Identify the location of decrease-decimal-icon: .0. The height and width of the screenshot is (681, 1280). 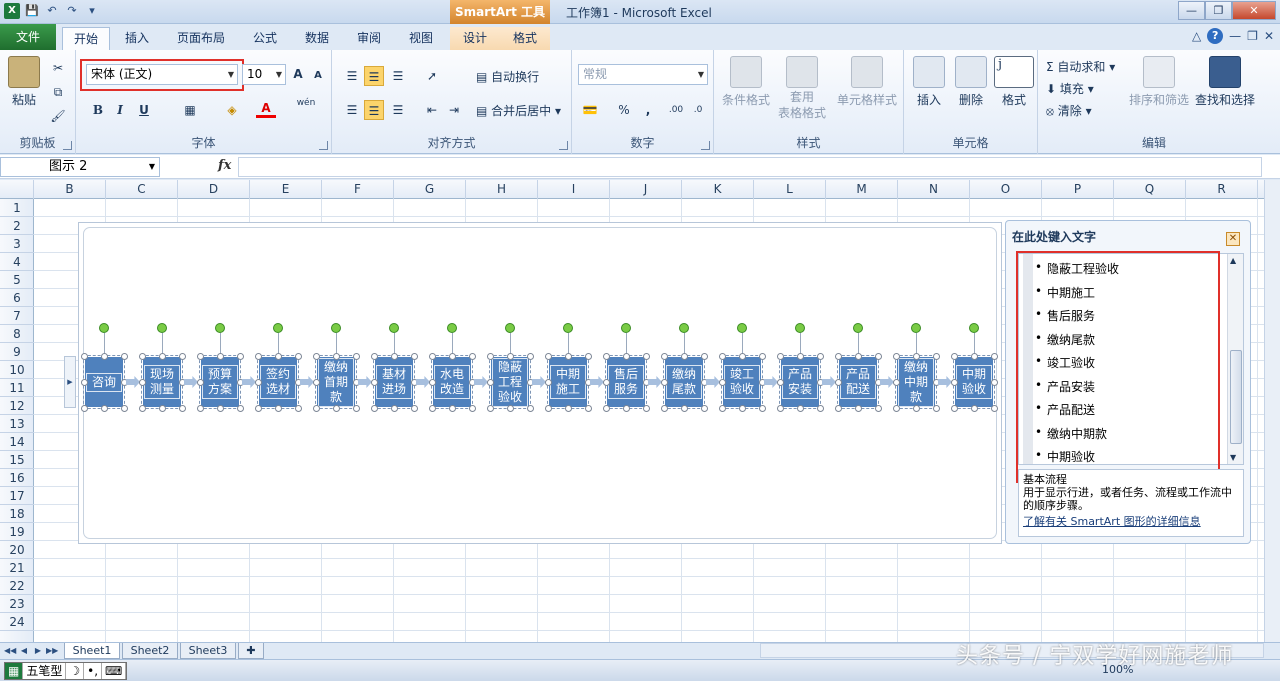
(698, 110).